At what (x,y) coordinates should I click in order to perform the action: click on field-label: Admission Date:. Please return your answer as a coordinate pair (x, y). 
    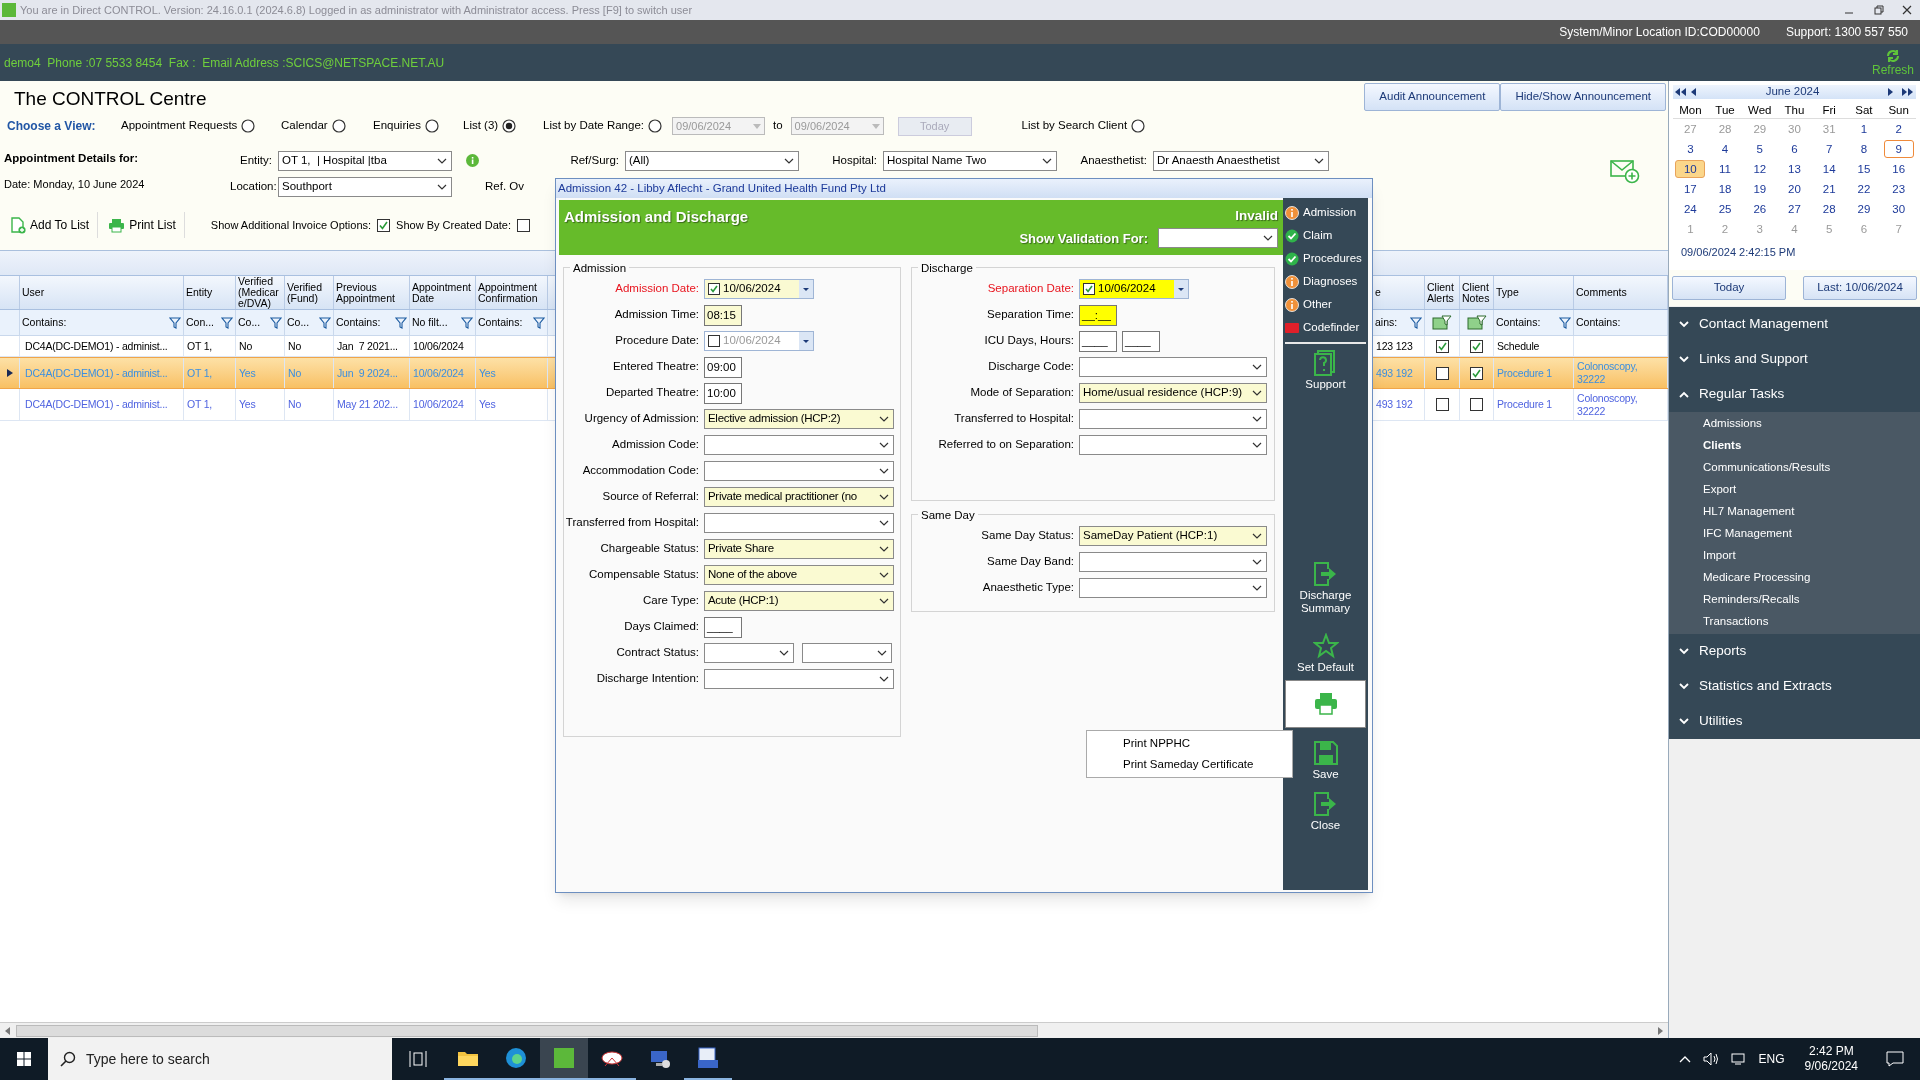
    Looking at the image, I should click on (657, 289).